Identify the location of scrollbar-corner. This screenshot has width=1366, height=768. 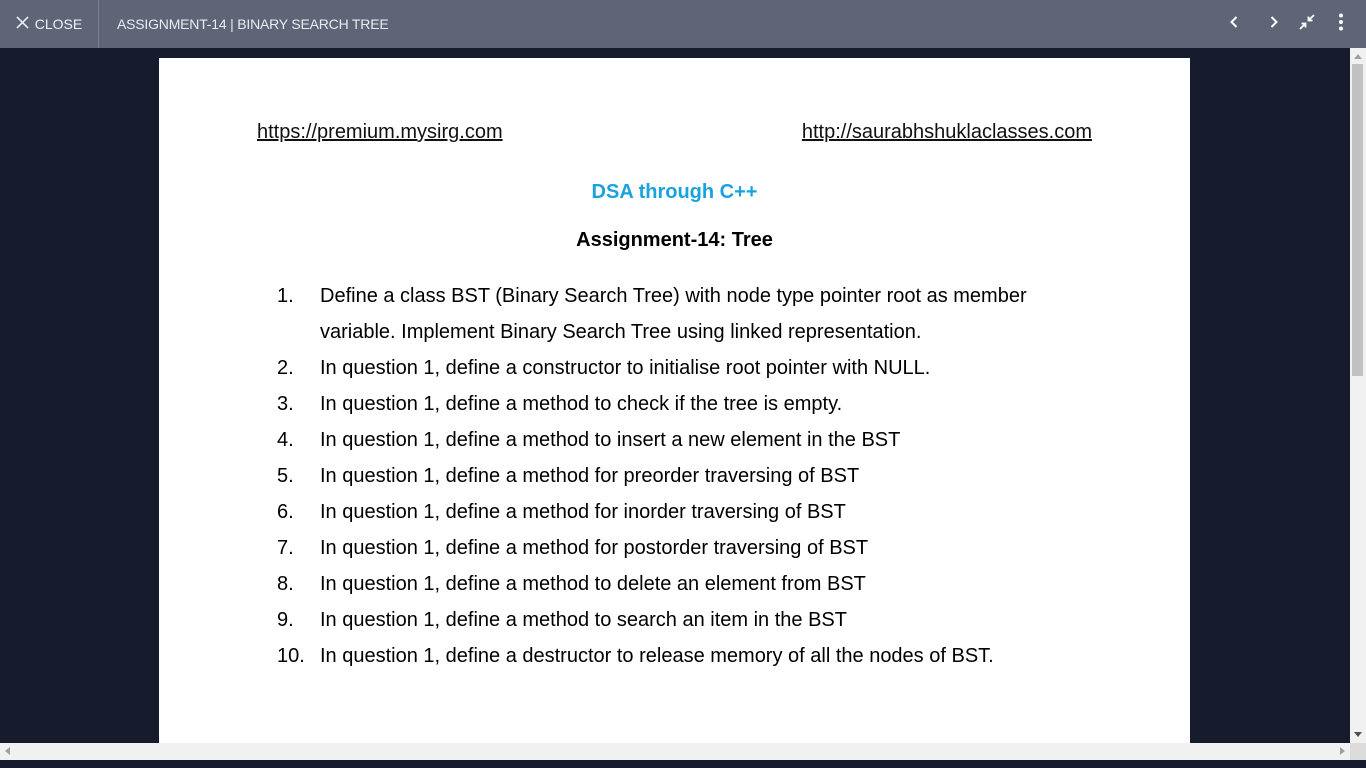
(1358, 751).